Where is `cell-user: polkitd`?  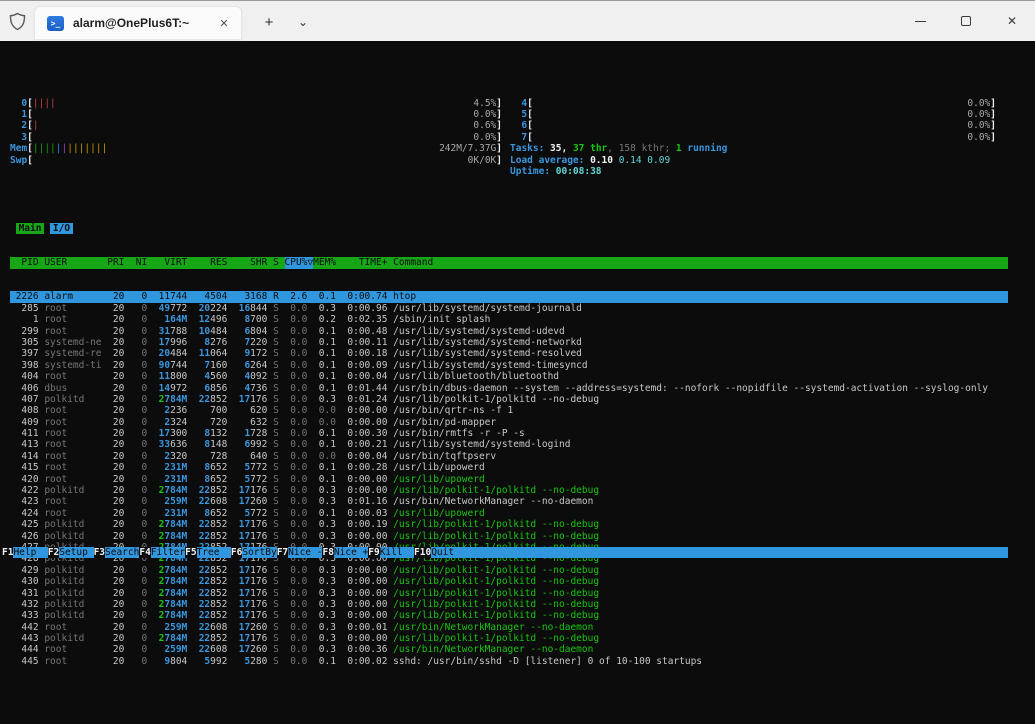
cell-user: polkitd is located at coordinates (64, 582).